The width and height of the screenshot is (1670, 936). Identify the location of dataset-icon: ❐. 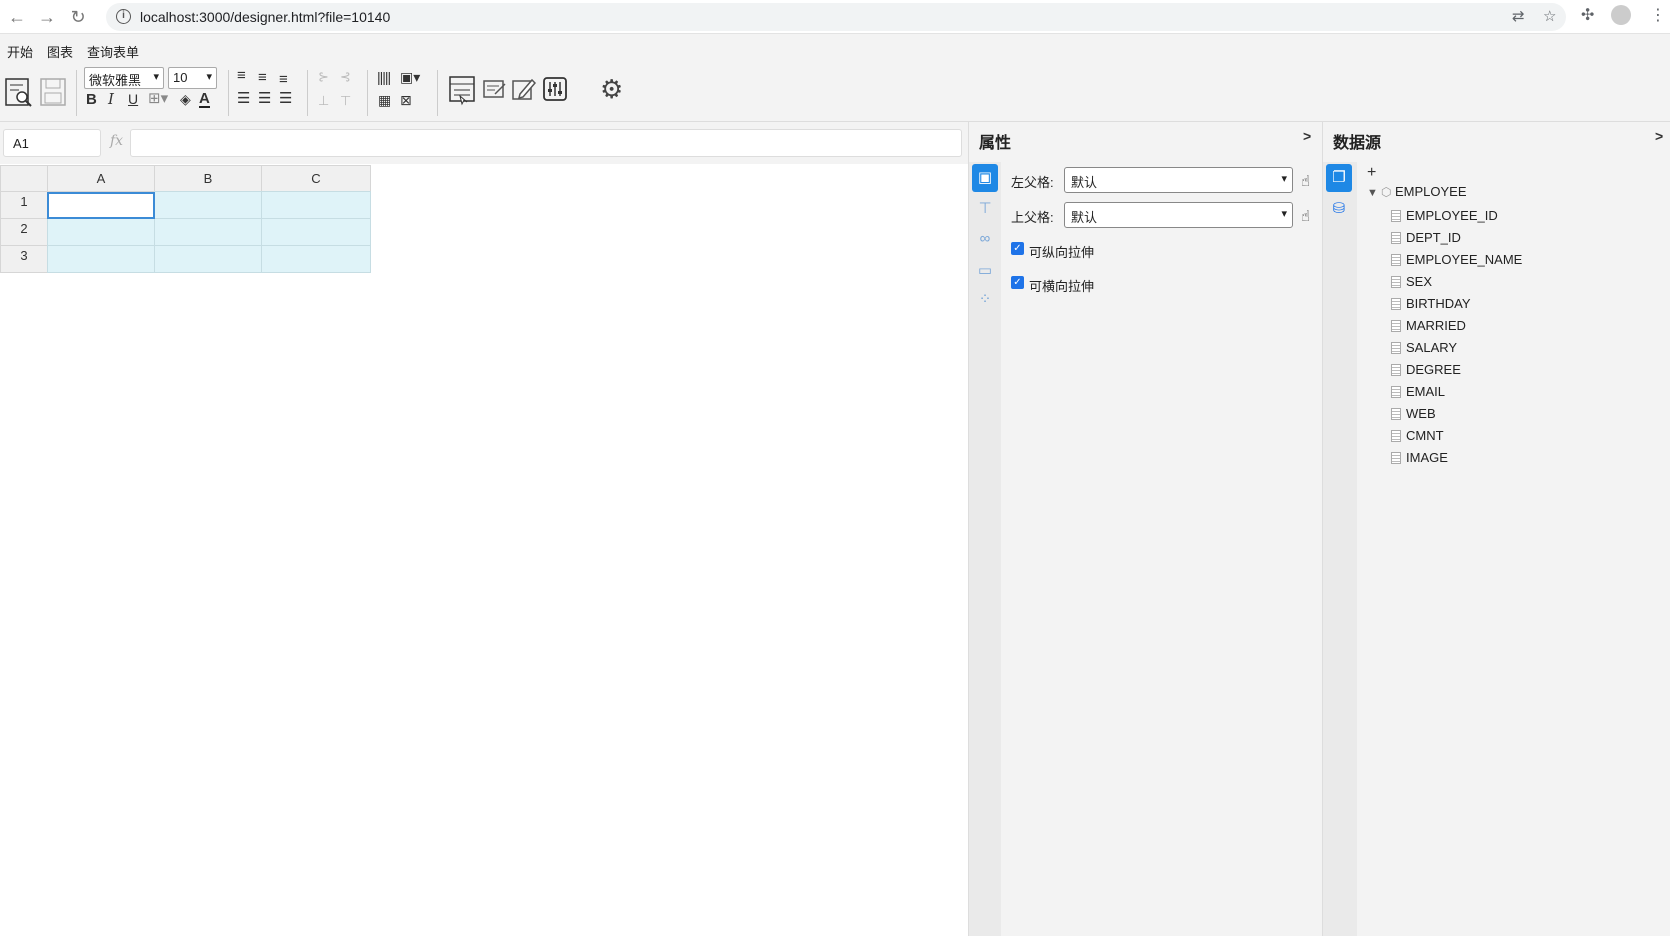
(1339, 178).